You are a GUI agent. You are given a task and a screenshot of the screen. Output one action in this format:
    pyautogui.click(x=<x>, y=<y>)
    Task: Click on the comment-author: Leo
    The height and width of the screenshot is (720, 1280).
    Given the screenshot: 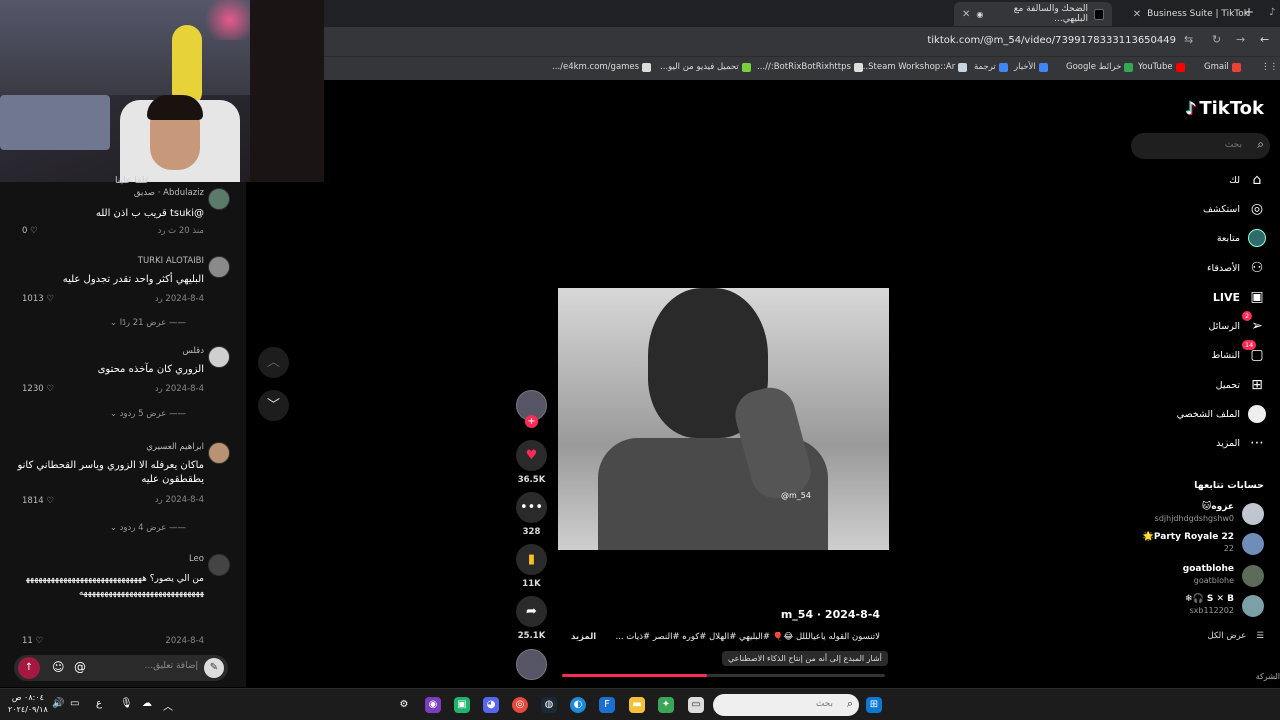 What is the action you would take?
    pyautogui.click(x=196, y=559)
    